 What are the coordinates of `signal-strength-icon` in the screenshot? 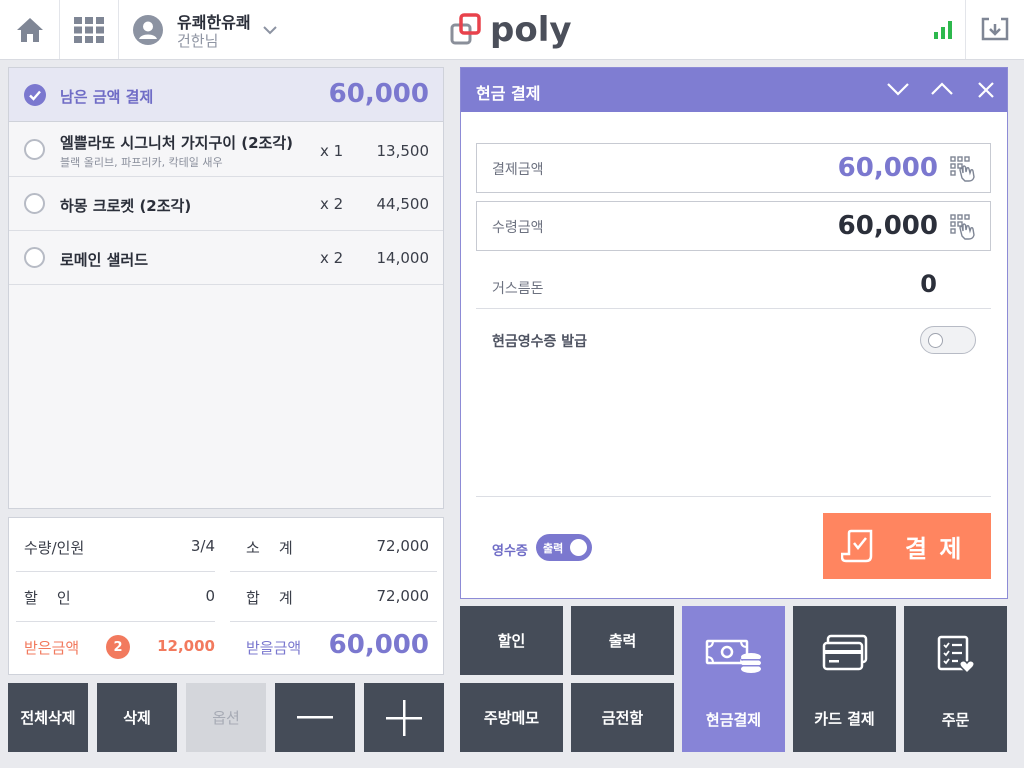 It's located at (942, 29).